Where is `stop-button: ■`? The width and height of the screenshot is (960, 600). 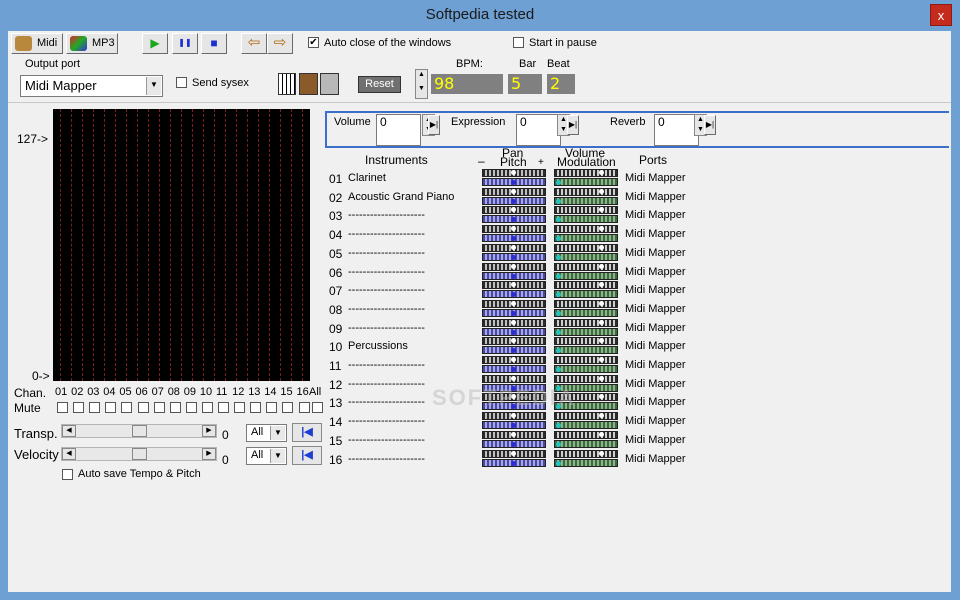 stop-button: ■ is located at coordinates (214, 43).